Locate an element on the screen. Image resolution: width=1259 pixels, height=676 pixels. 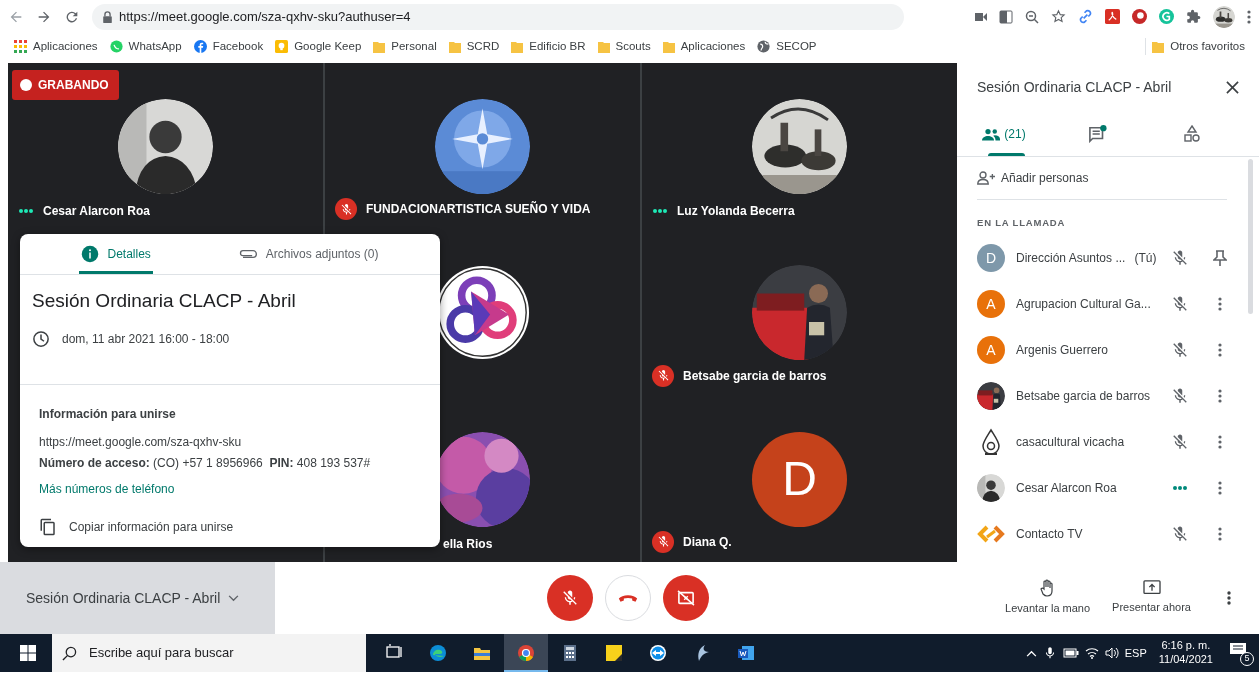
phone-numbers-link: Más números de teléfono is located at coordinates (107, 488).